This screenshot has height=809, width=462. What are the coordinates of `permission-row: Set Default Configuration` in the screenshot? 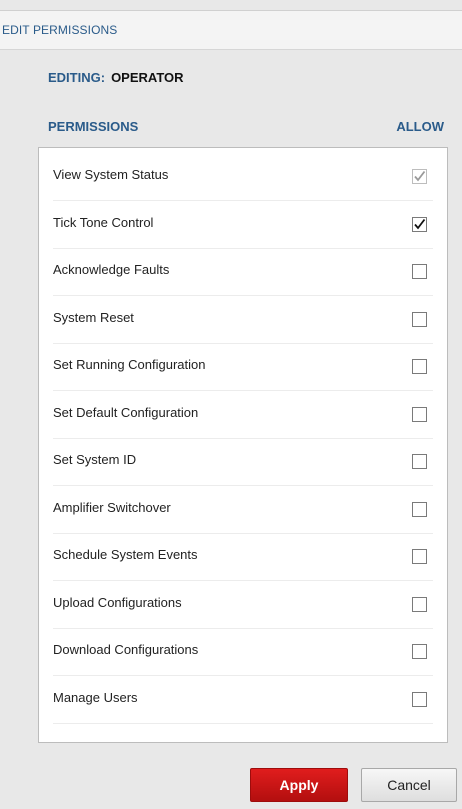 It's located at (243, 415).